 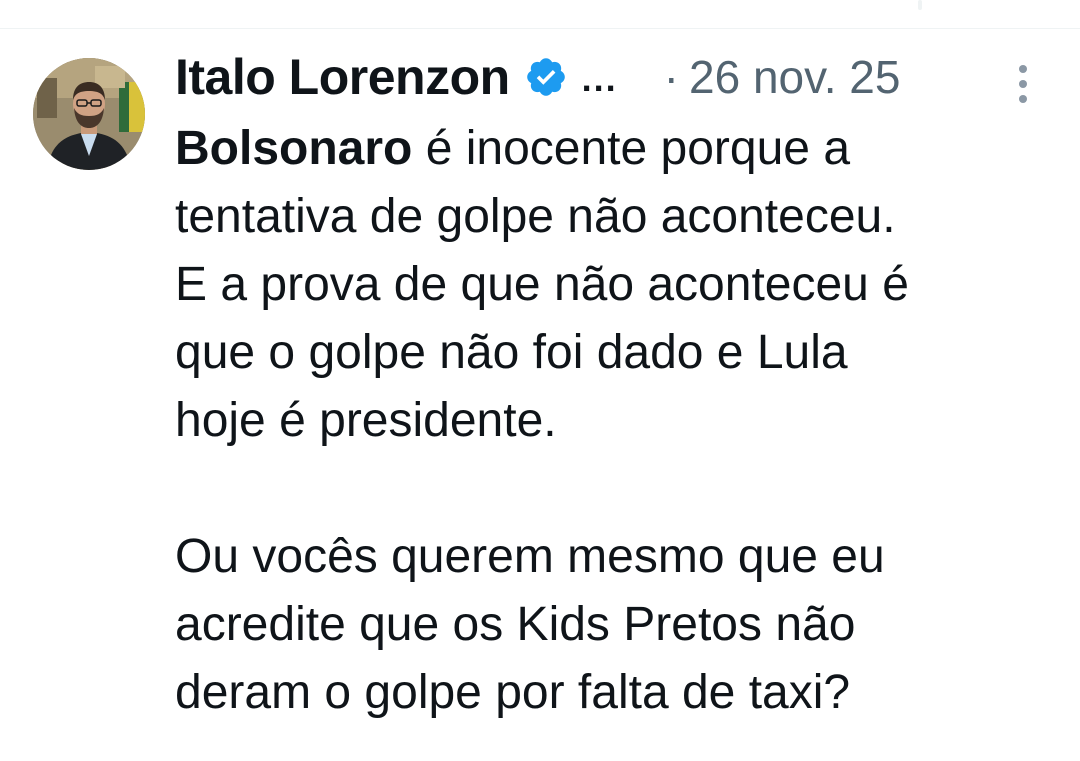 I want to click on text-line: Bolsonaro é inocente porque a, so click(x=615, y=149).